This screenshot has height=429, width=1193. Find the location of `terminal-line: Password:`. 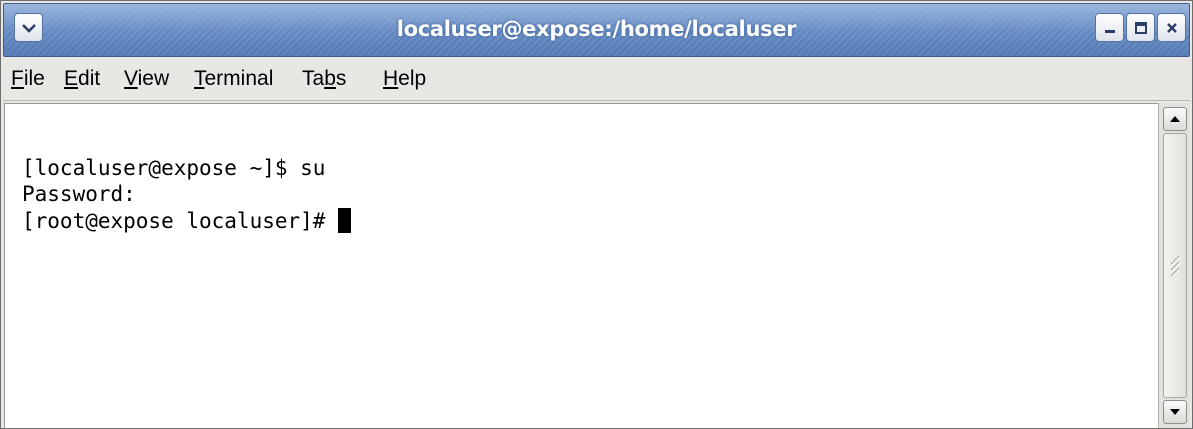

terminal-line: Password: is located at coordinates (79, 194).